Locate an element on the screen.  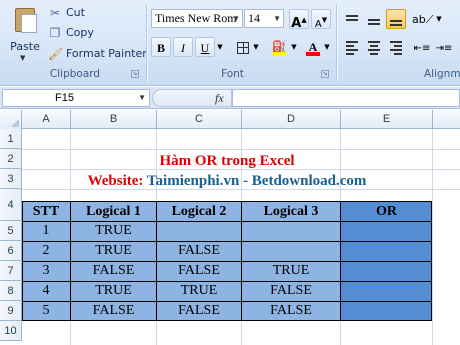
font-color-button: A is located at coordinates (313, 47).